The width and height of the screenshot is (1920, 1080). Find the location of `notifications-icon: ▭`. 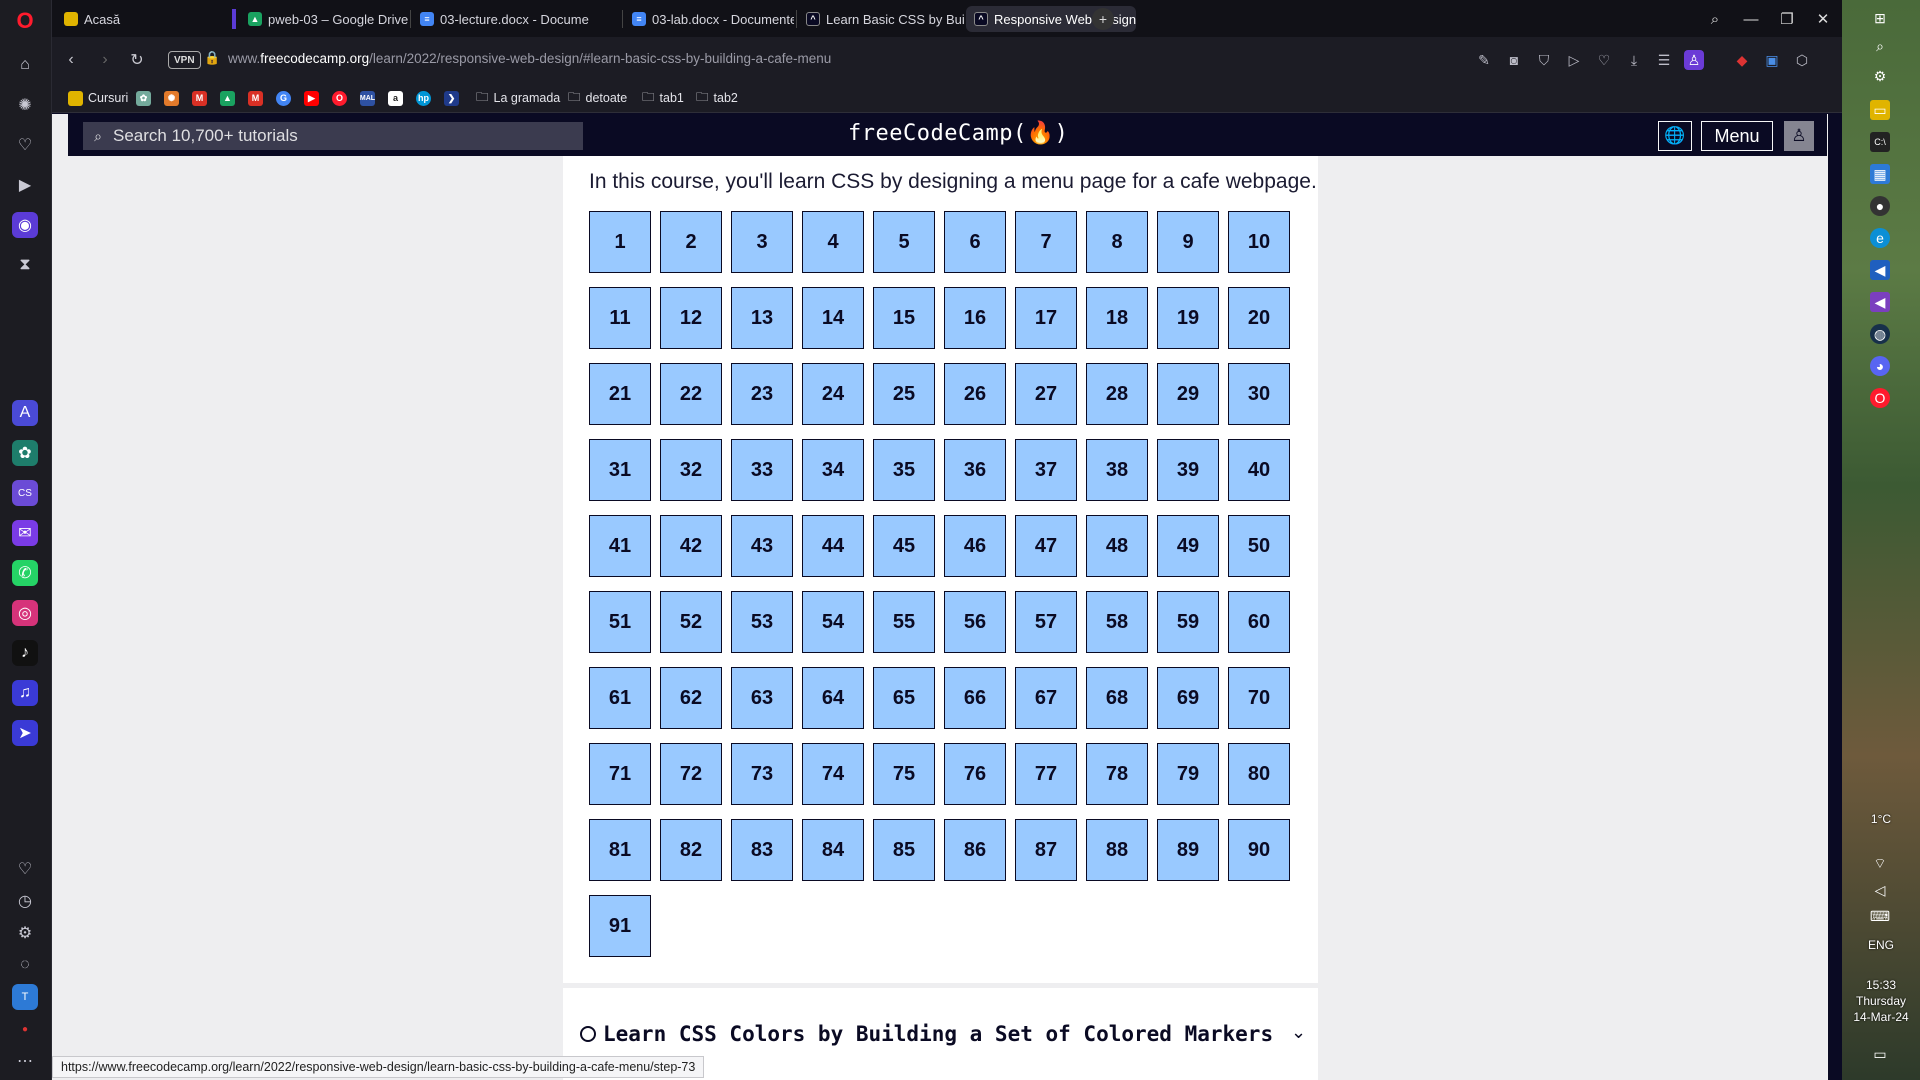

notifications-icon: ▭ is located at coordinates (1880, 1054).